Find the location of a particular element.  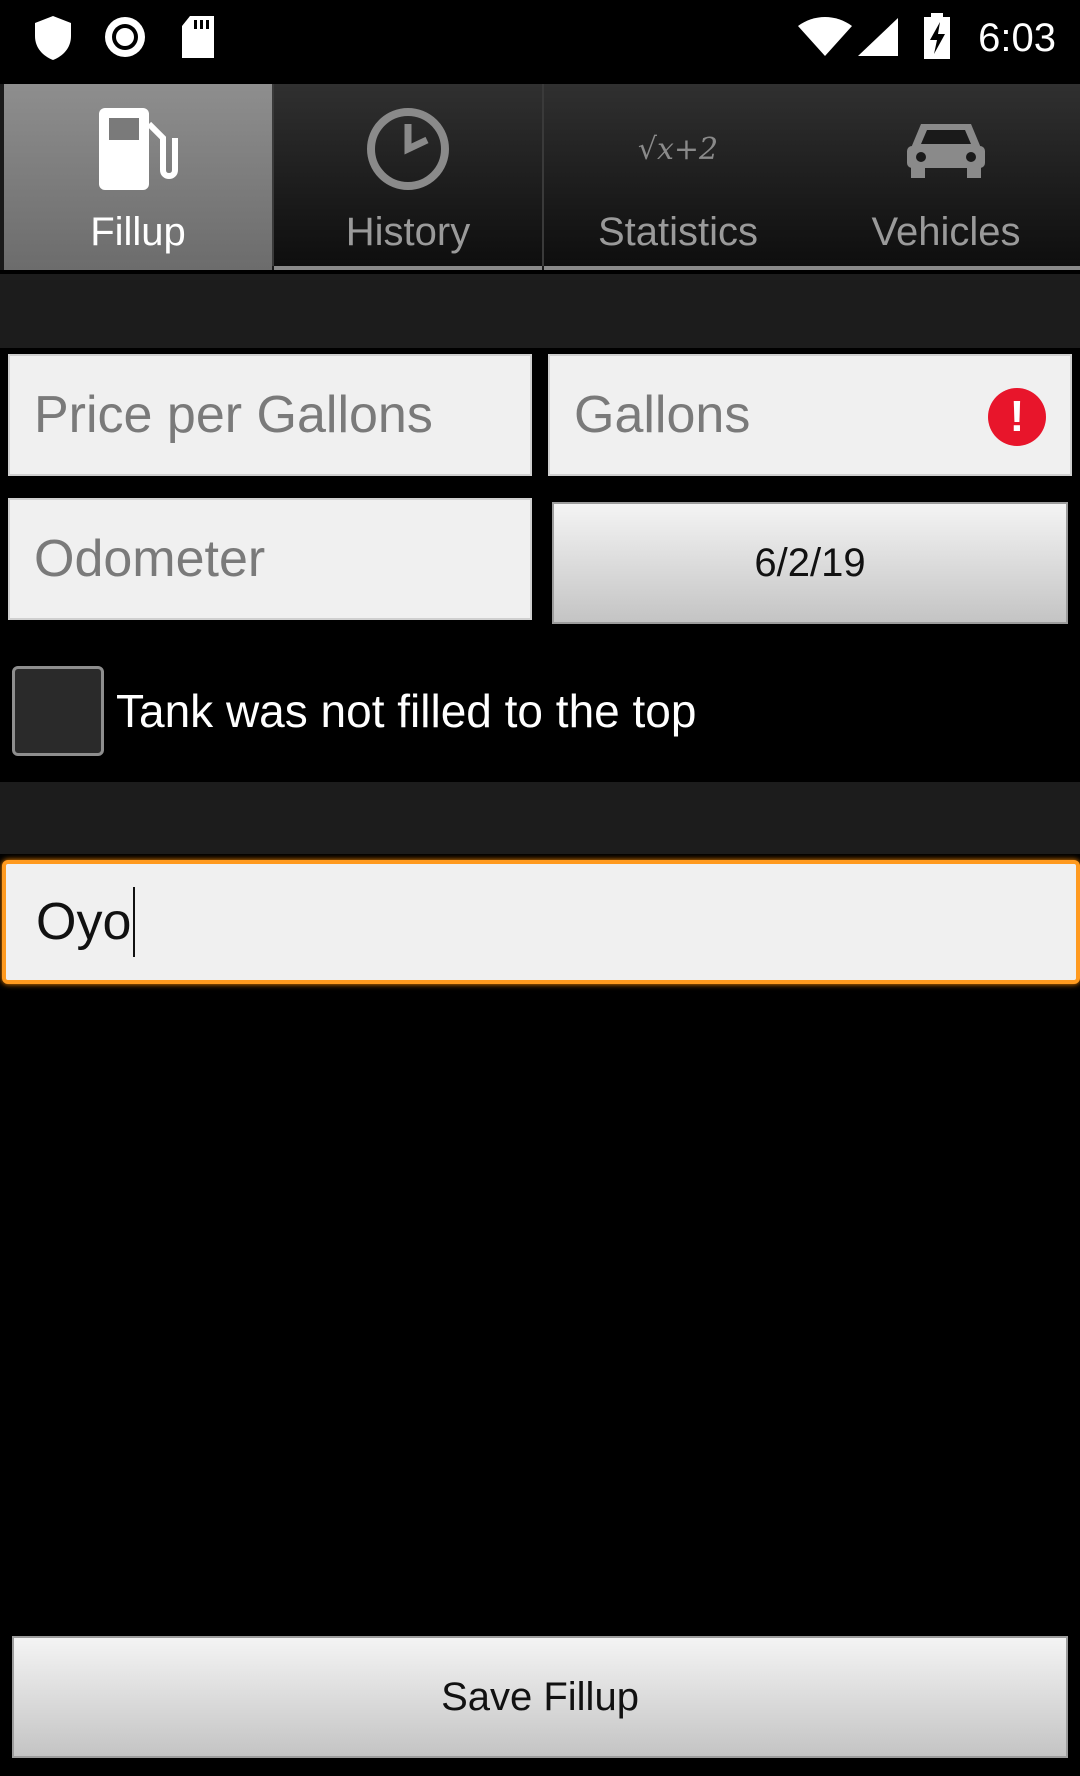

status-time: 6:03 is located at coordinates (1017, 38).